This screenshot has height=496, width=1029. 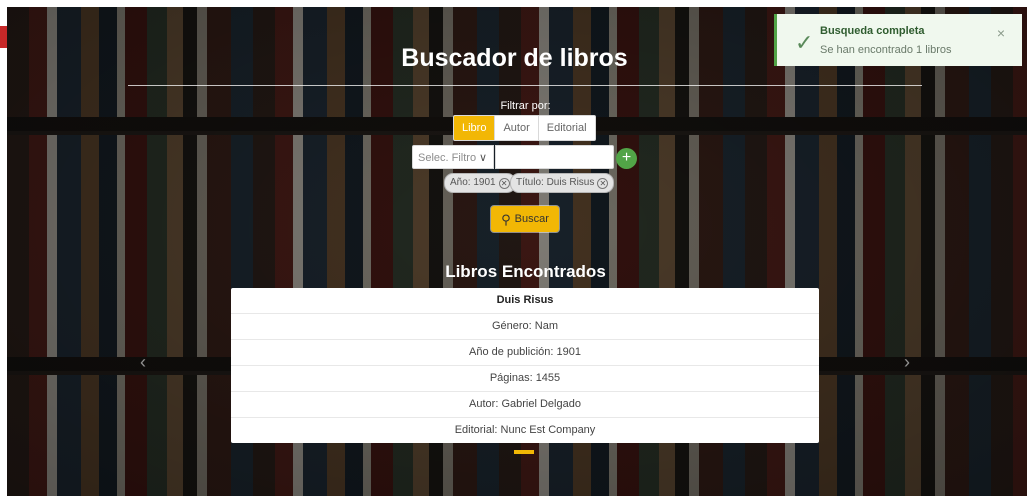 I want to click on filter-type-segmented: Libro Autor Editorial, so click(x=524, y=128).